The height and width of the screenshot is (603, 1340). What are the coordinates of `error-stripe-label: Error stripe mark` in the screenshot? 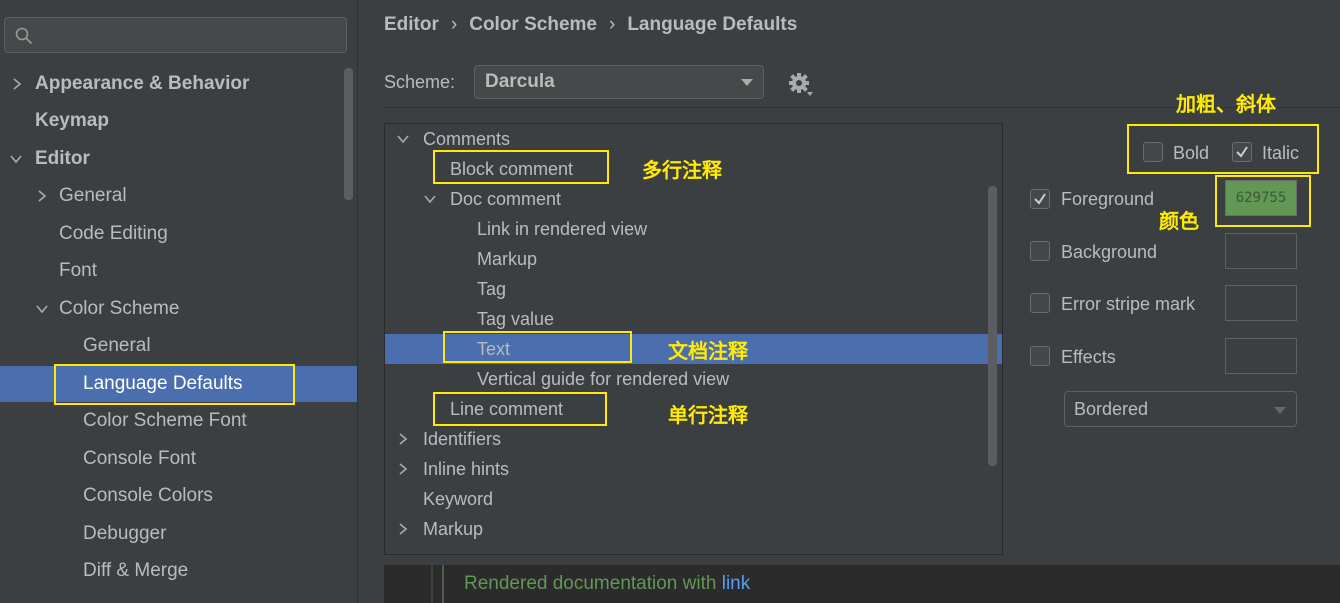 It's located at (1128, 304).